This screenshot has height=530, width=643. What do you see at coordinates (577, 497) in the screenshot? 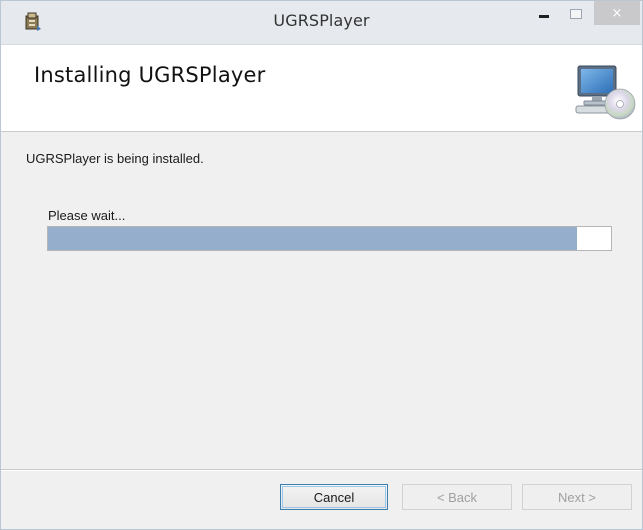
I see `next-button: Next >` at bounding box center [577, 497].